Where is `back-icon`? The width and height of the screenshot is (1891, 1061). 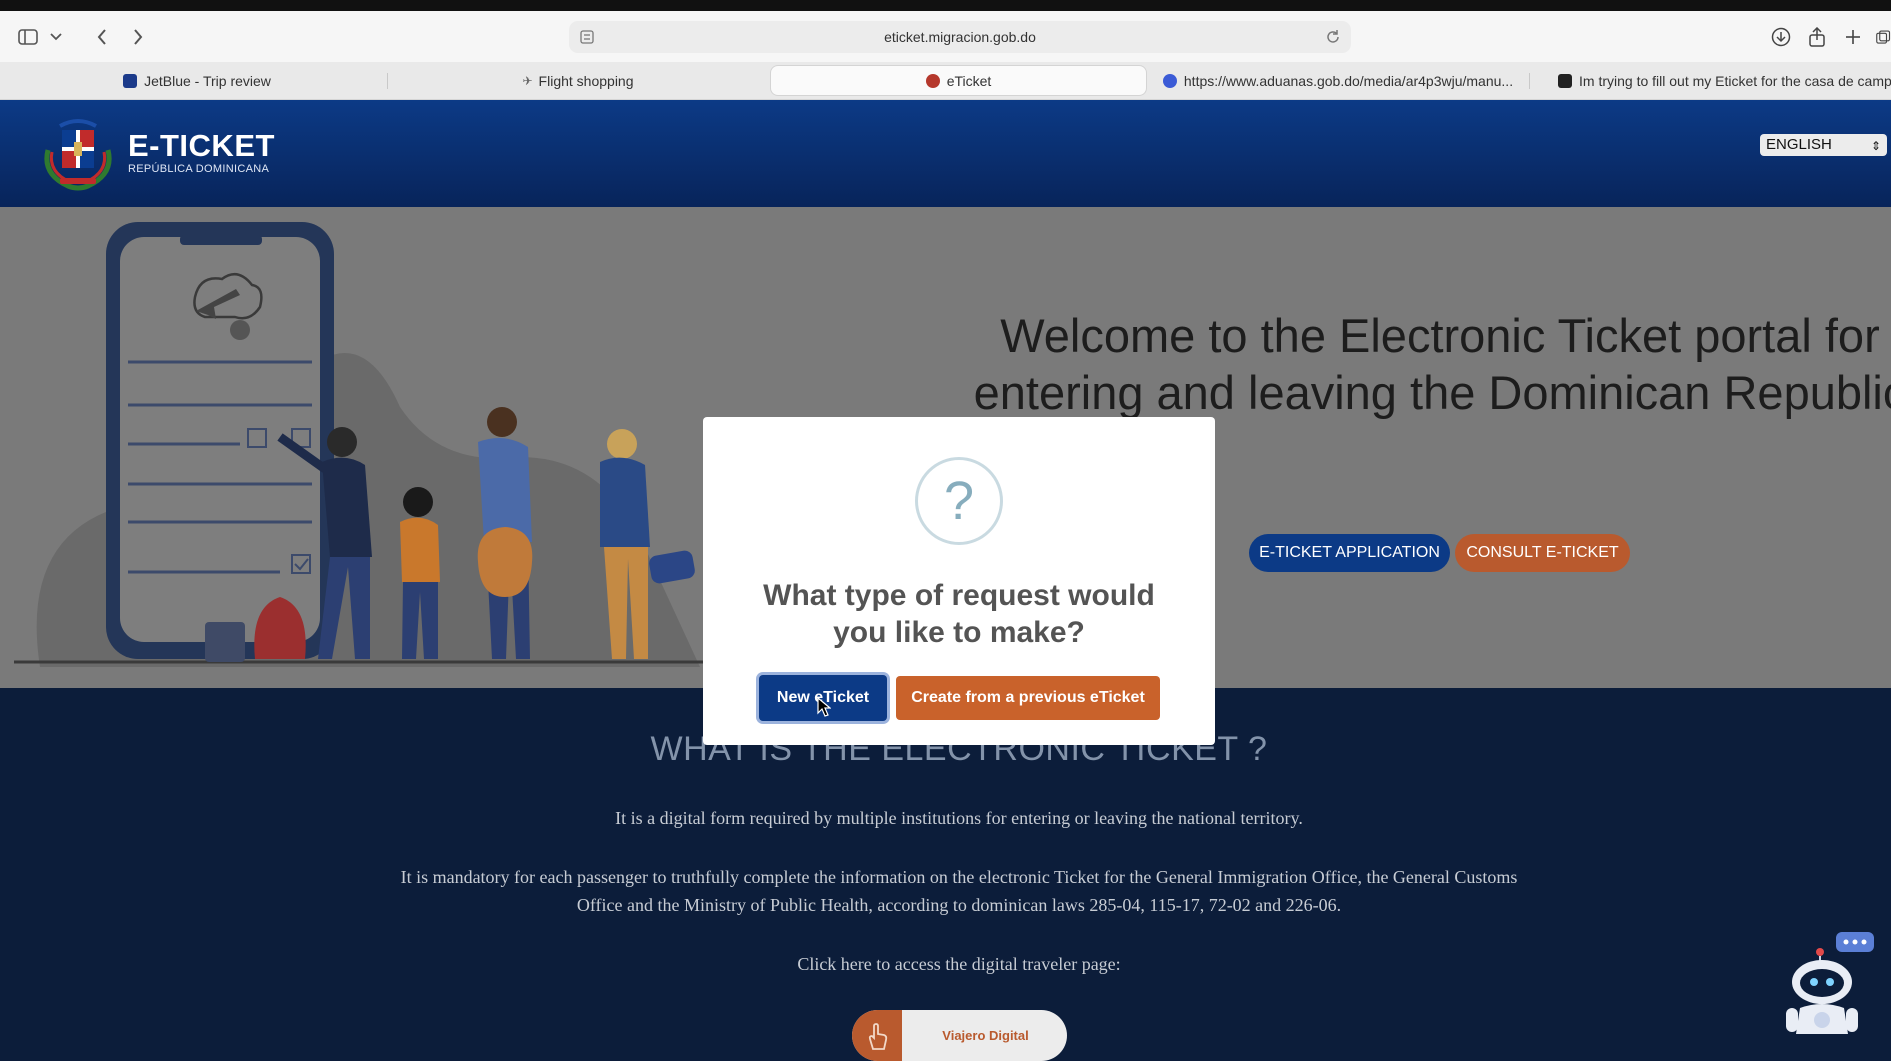 back-icon is located at coordinates (102, 37).